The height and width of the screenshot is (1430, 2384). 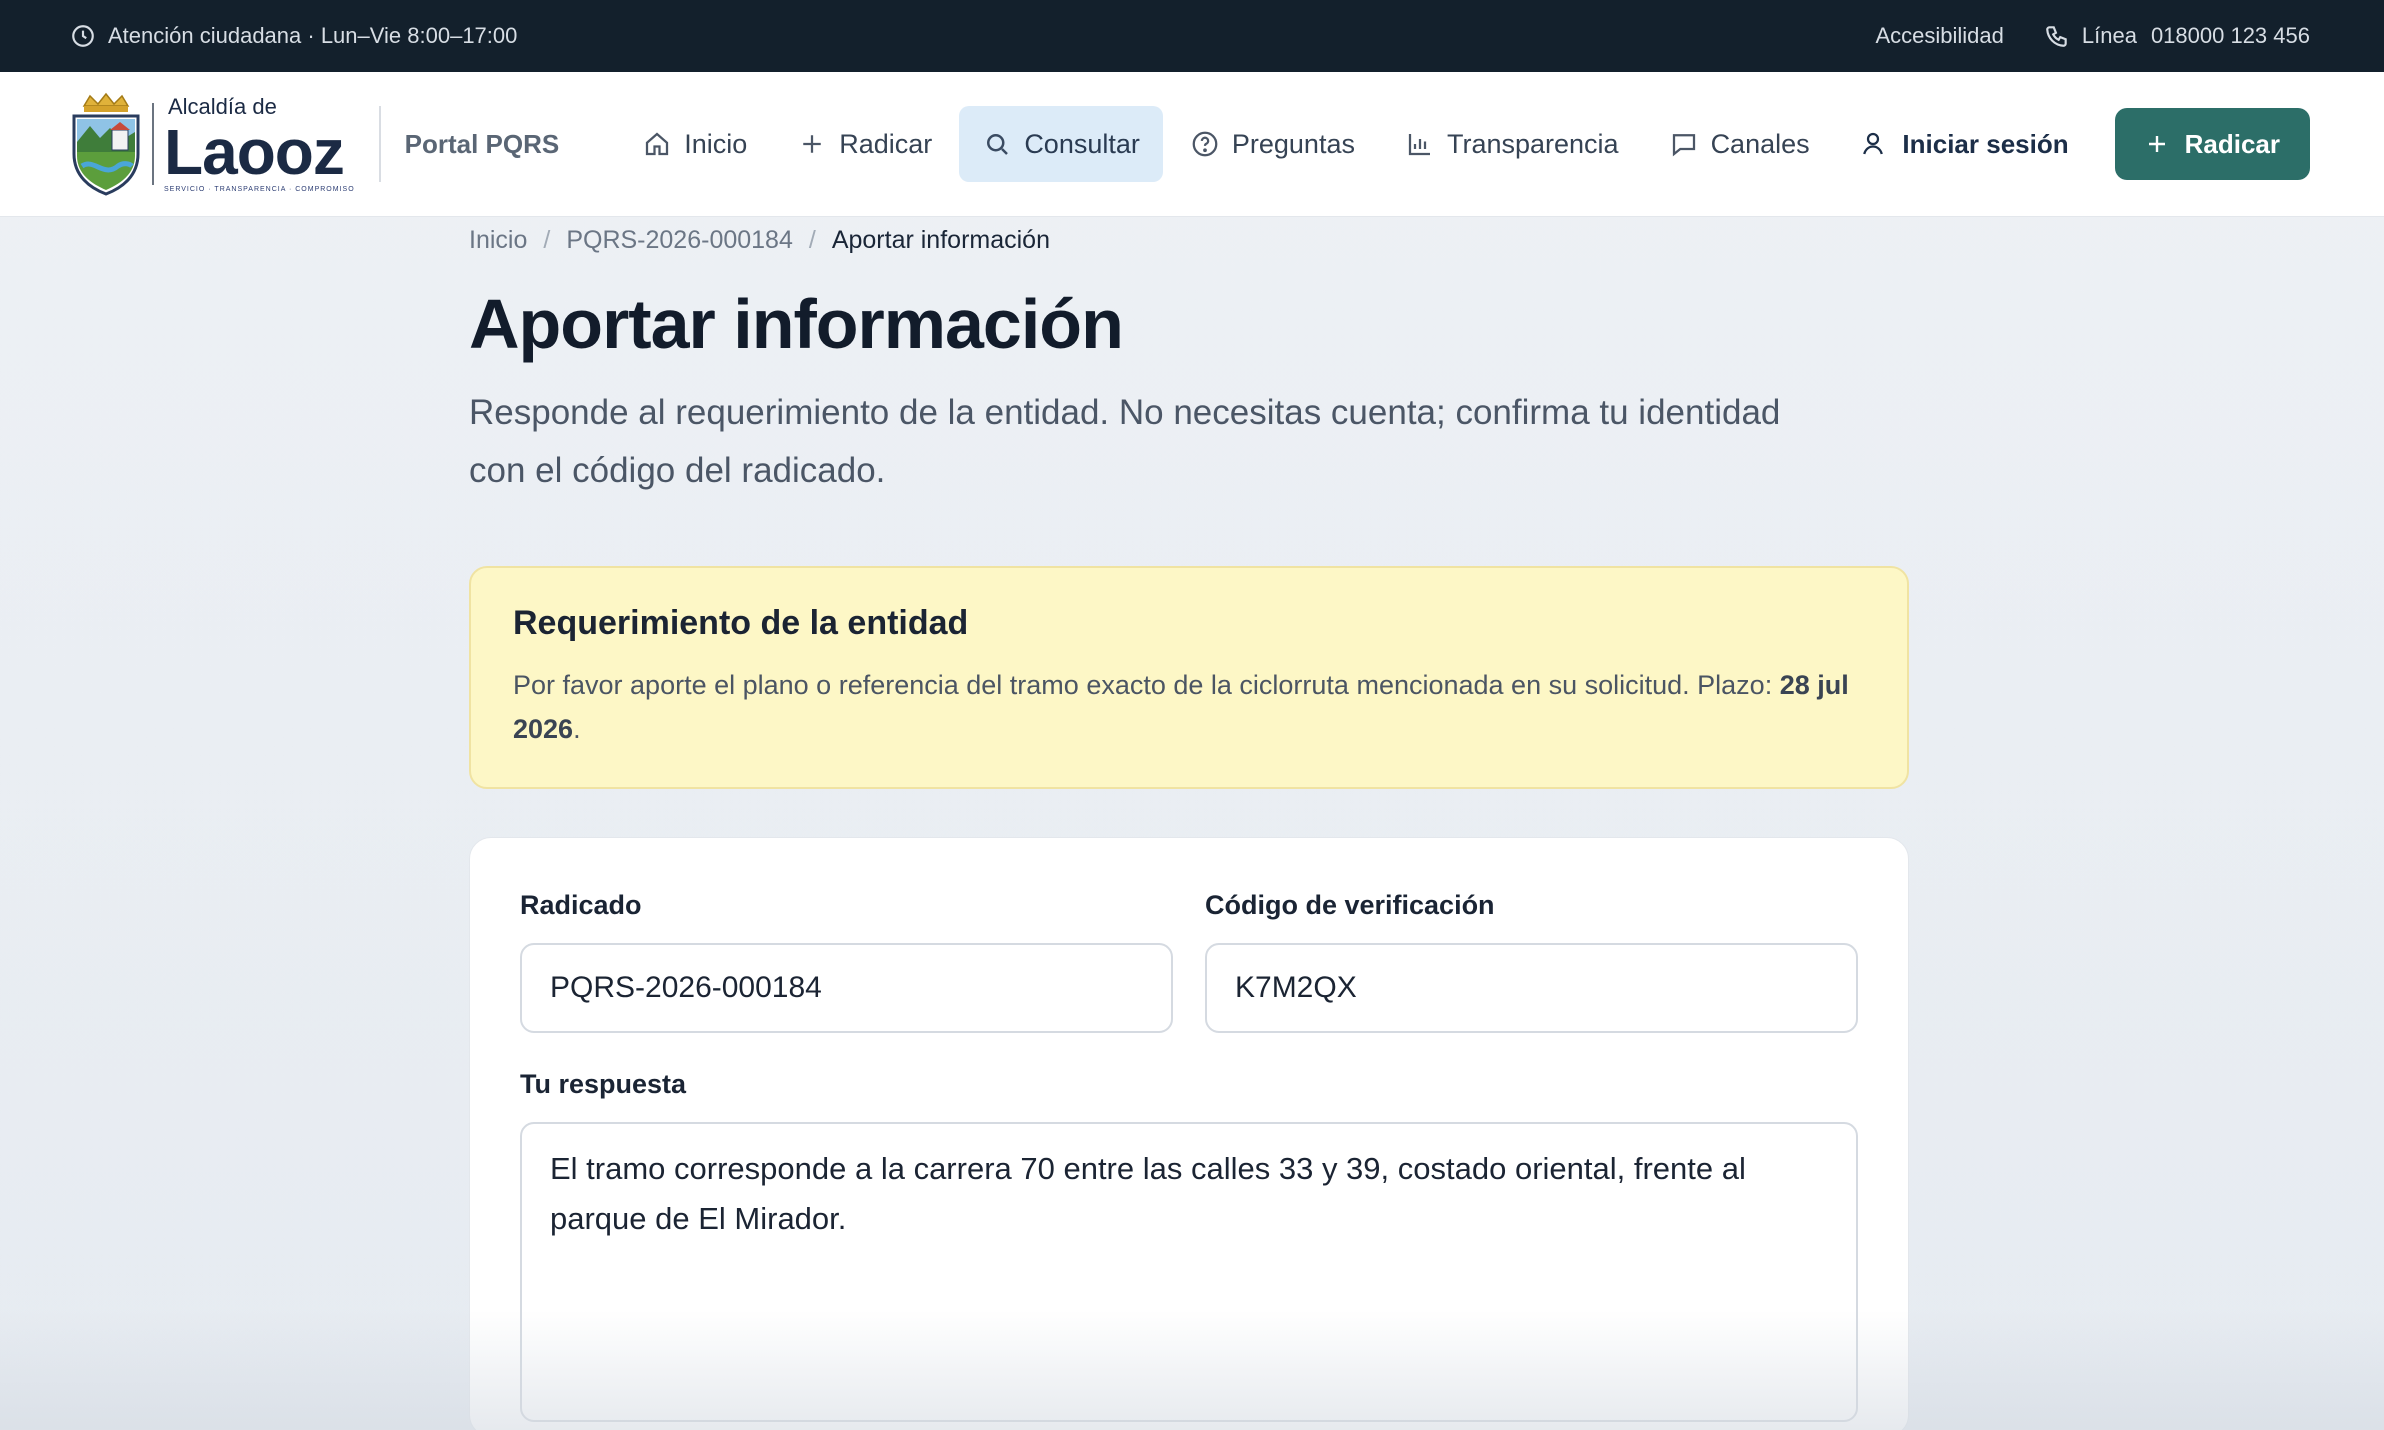 I want to click on nav-label: Consultar, so click(x=1082, y=143).